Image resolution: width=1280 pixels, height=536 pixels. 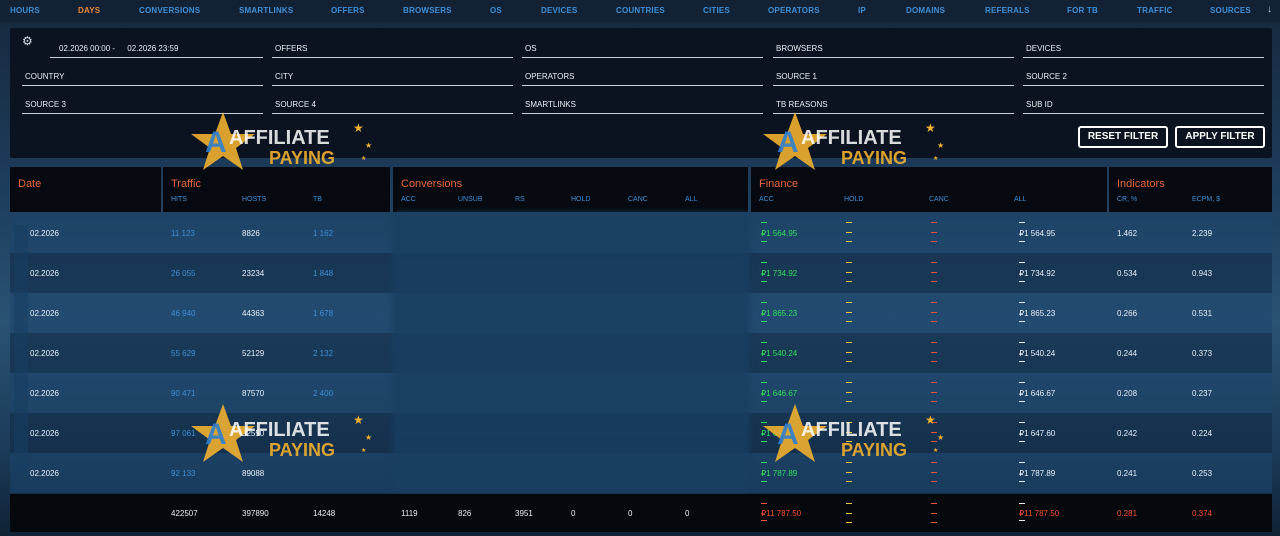 What do you see at coordinates (687, 513) in the screenshot?
I see `total-conv-all: 0` at bounding box center [687, 513].